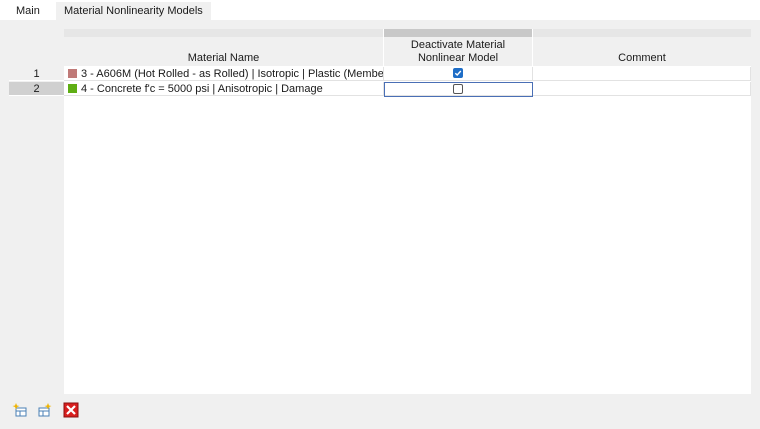  Describe the element at coordinates (36, 89) in the screenshot. I see `row-number-selected: 2` at that location.